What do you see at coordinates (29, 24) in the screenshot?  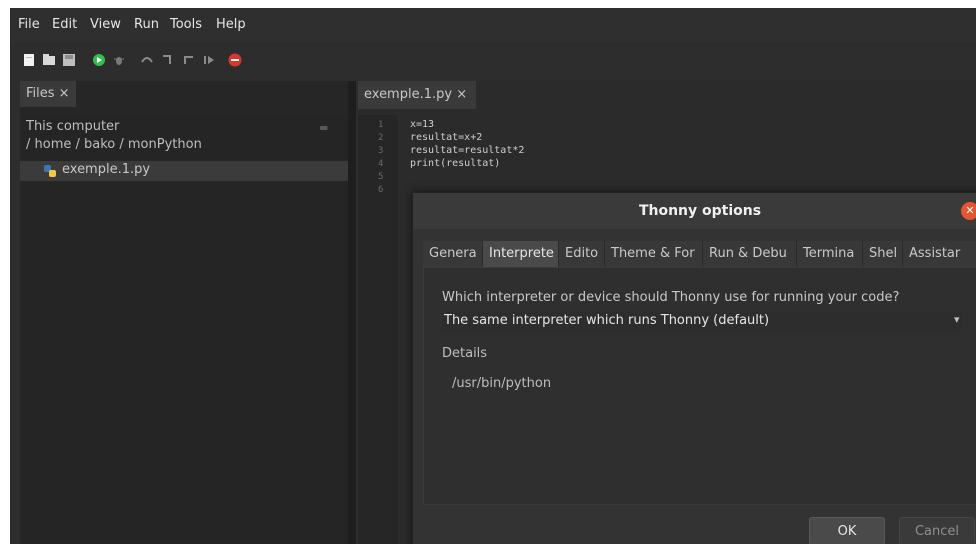 I see `menu-file: File` at bounding box center [29, 24].